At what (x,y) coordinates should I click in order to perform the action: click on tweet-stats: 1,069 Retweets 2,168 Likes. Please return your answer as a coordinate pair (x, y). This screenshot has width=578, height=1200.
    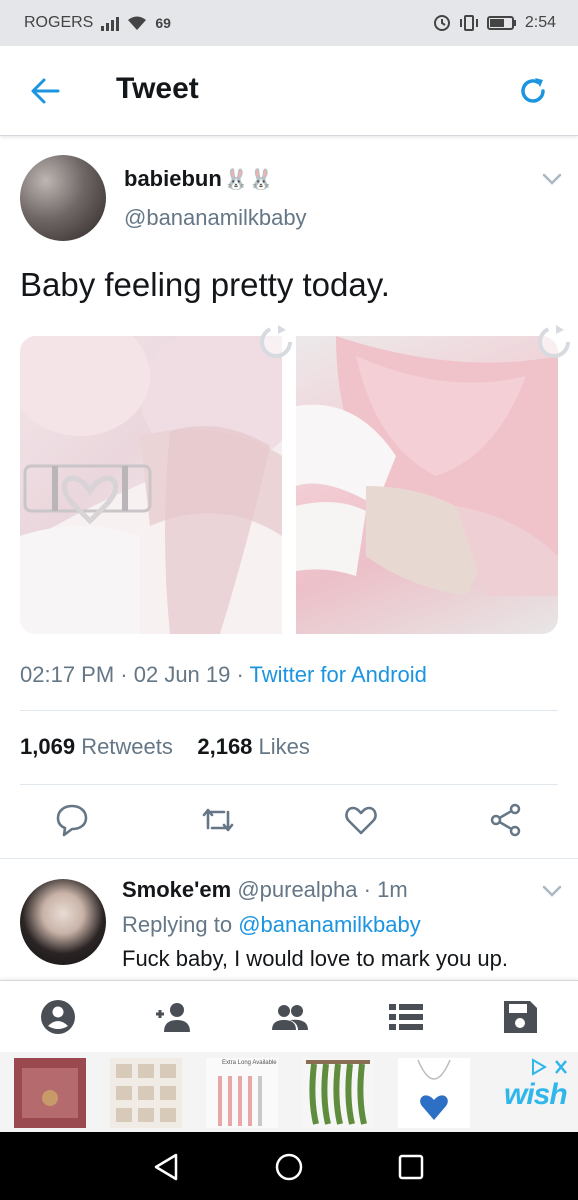
    Looking at the image, I should click on (165, 747).